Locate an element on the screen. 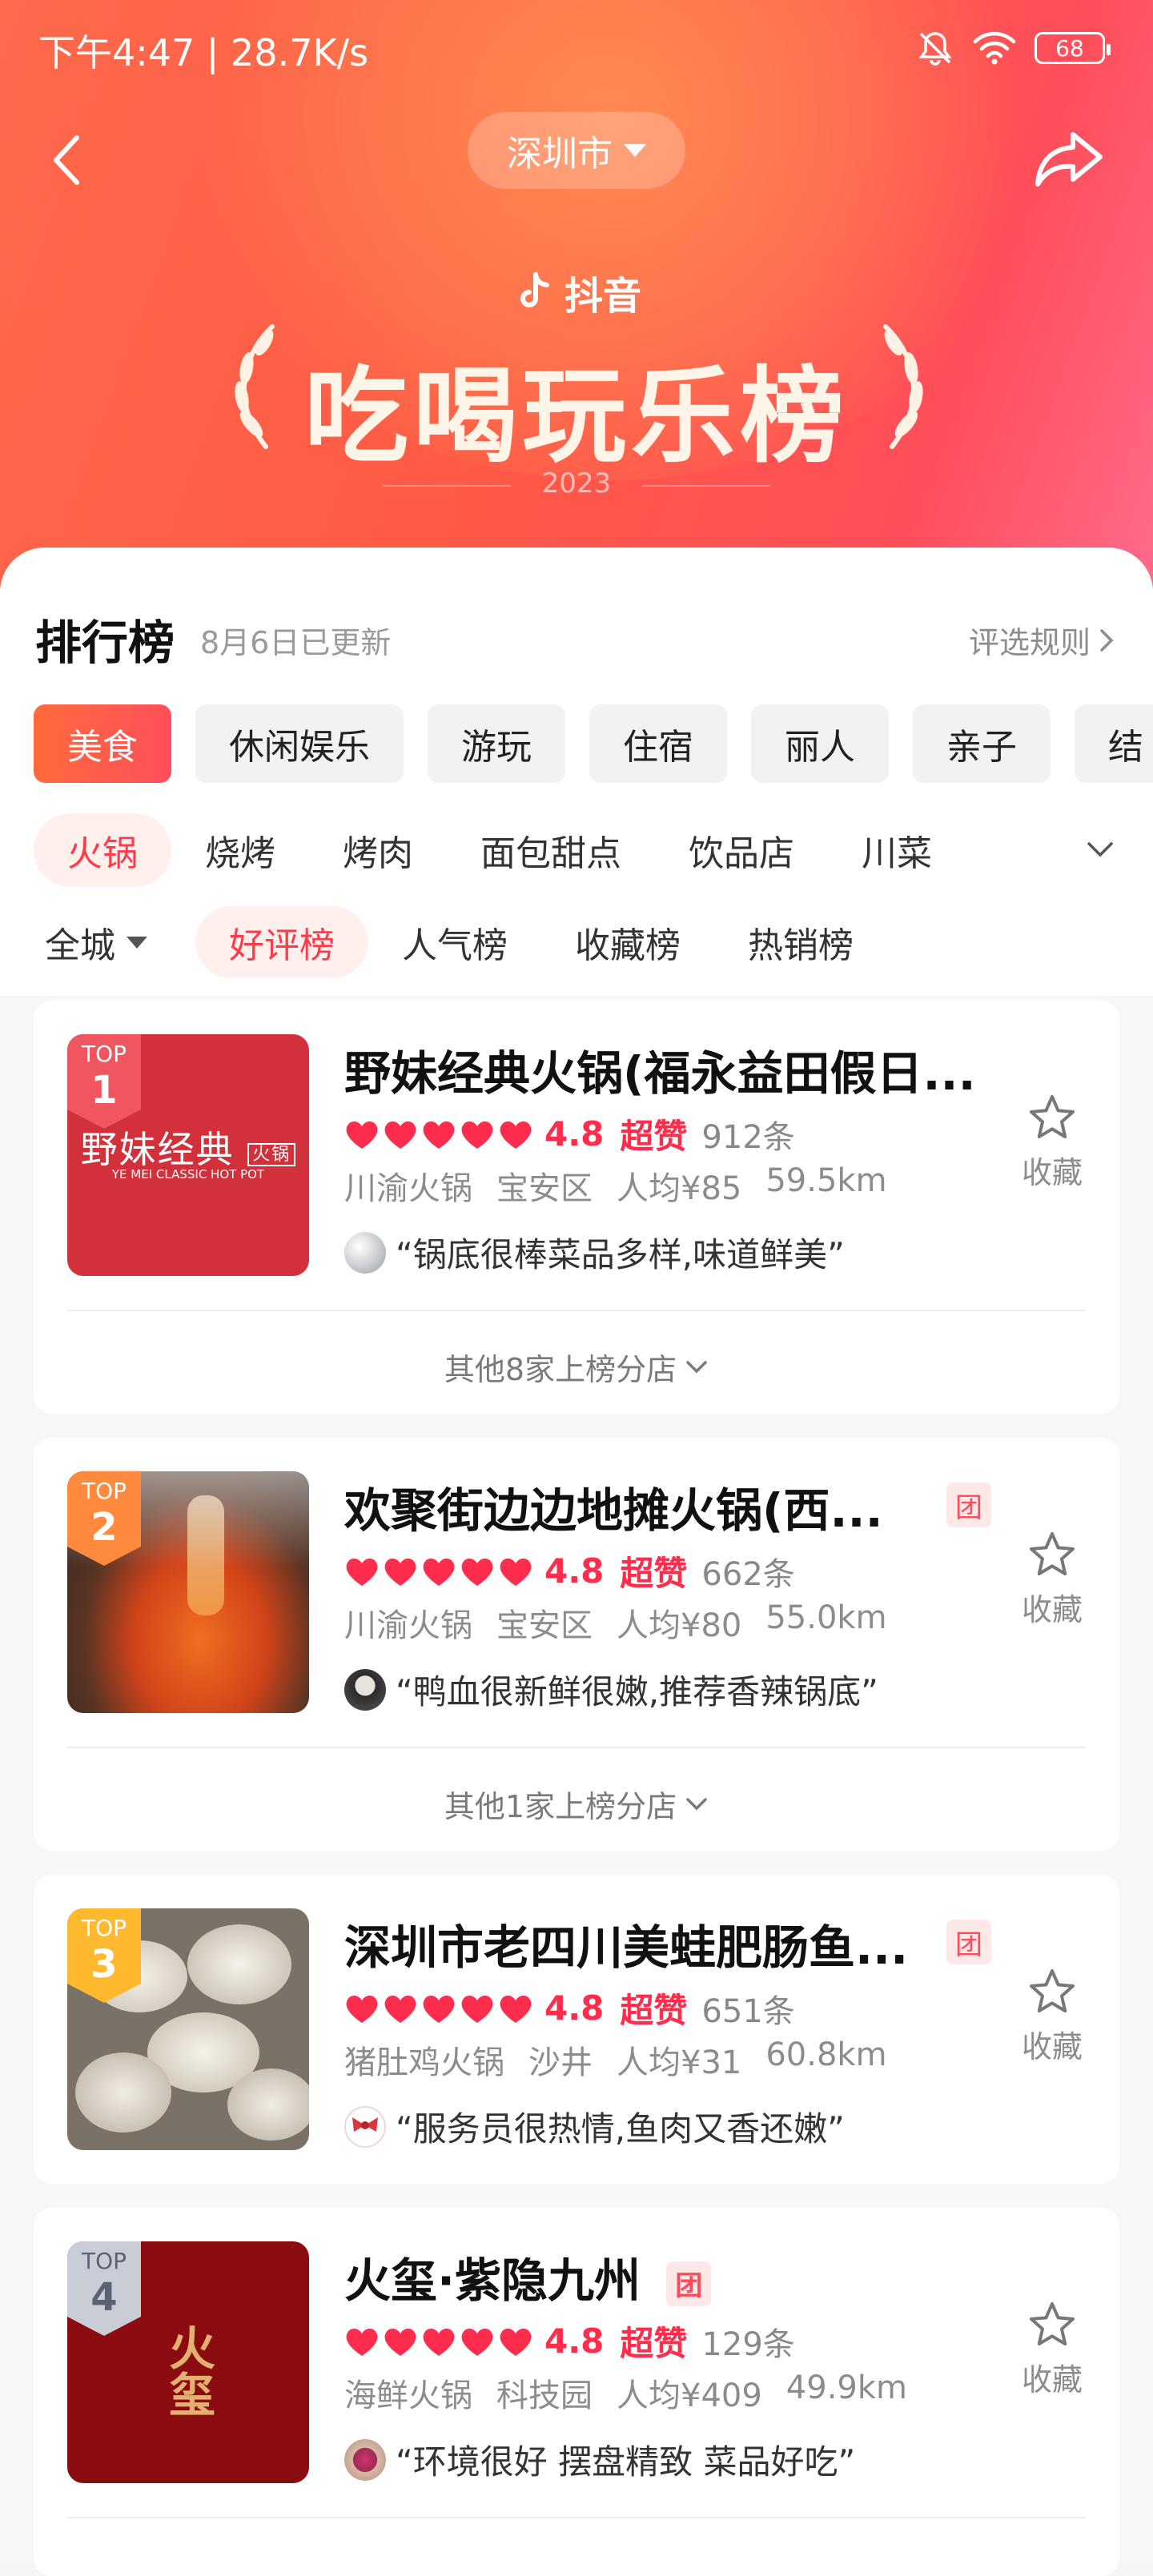  back-icon is located at coordinates (69, 160).